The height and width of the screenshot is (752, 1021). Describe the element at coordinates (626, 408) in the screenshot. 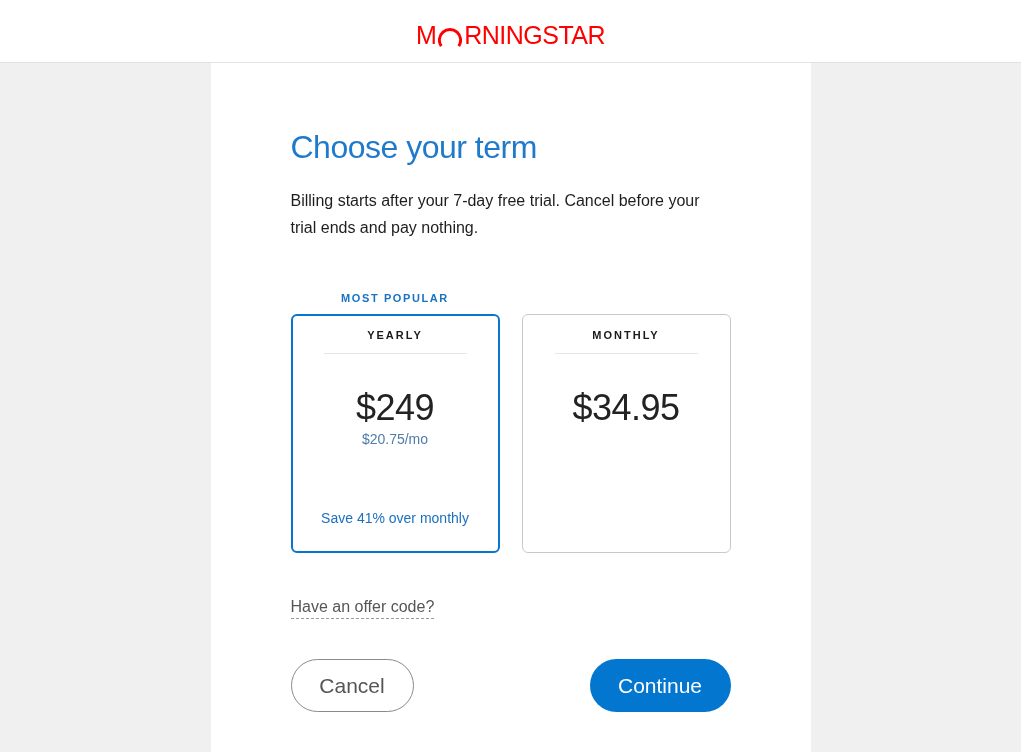

I see `plan-price: $34.95` at that location.